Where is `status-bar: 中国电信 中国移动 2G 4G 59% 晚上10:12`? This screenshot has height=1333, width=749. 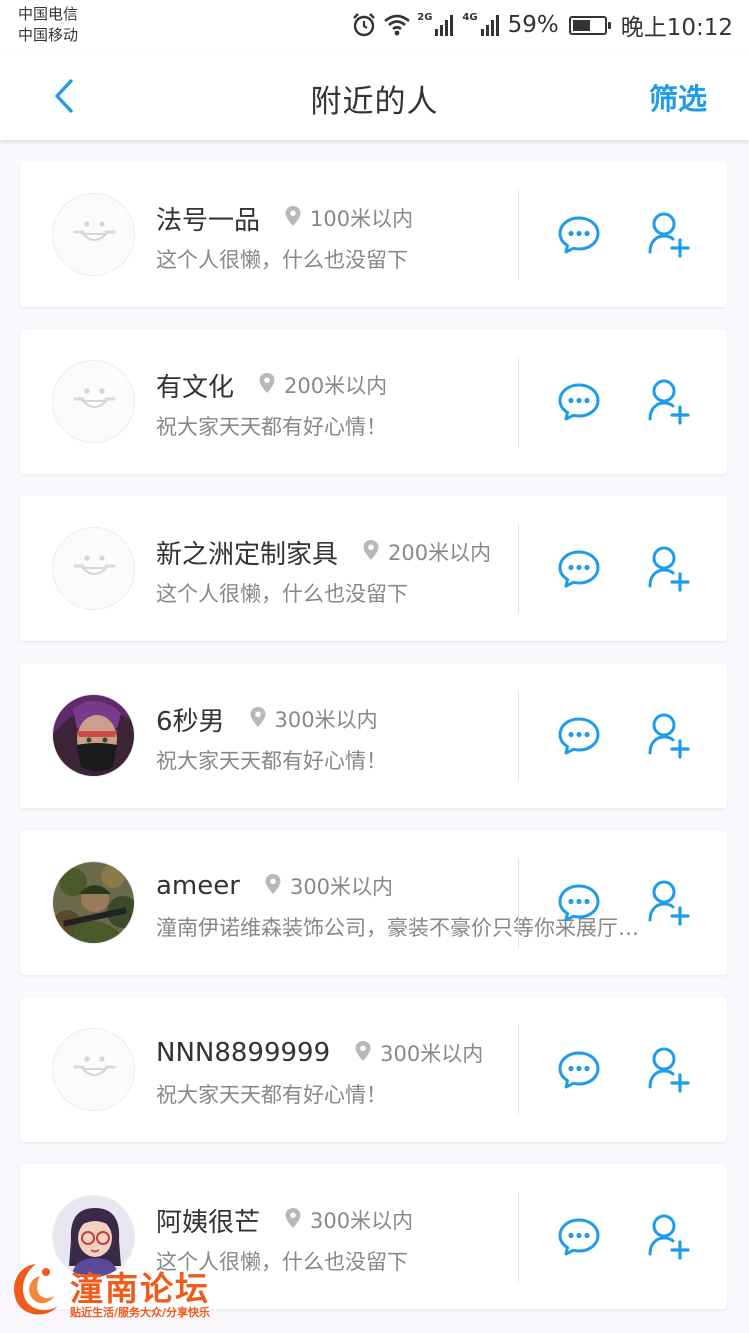 status-bar: 中国电信 中国移动 2G 4G 59% 晚上10:12 is located at coordinates (374, 26).